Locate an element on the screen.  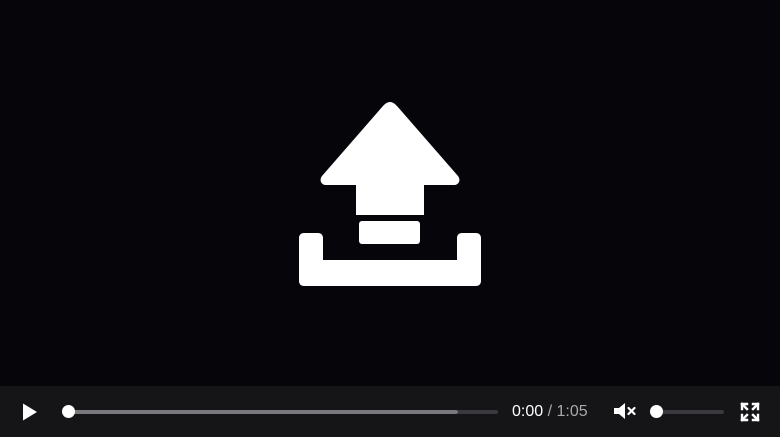
mute-button is located at coordinates (625, 411).